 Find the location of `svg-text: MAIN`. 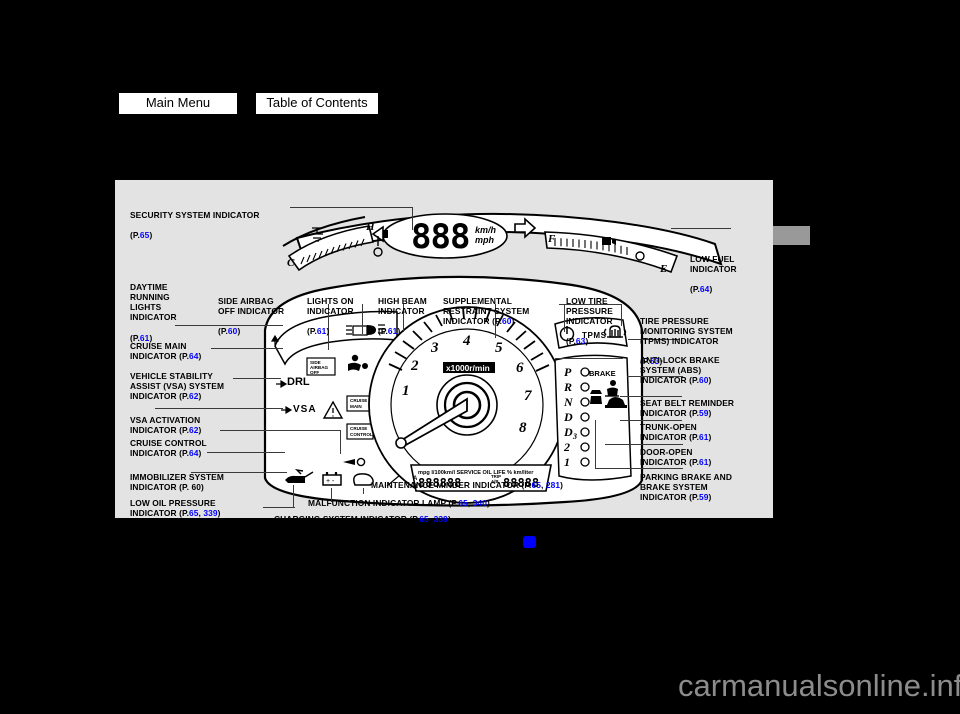

svg-text: MAIN is located at coordinates (356, 406).